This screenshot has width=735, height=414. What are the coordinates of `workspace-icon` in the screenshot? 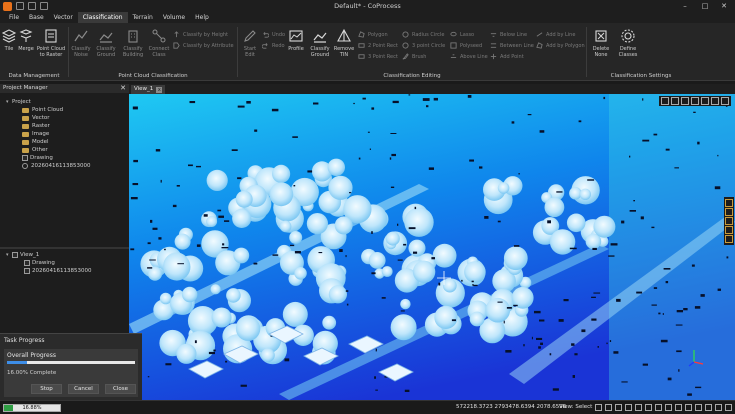 It's located at (718, 407).